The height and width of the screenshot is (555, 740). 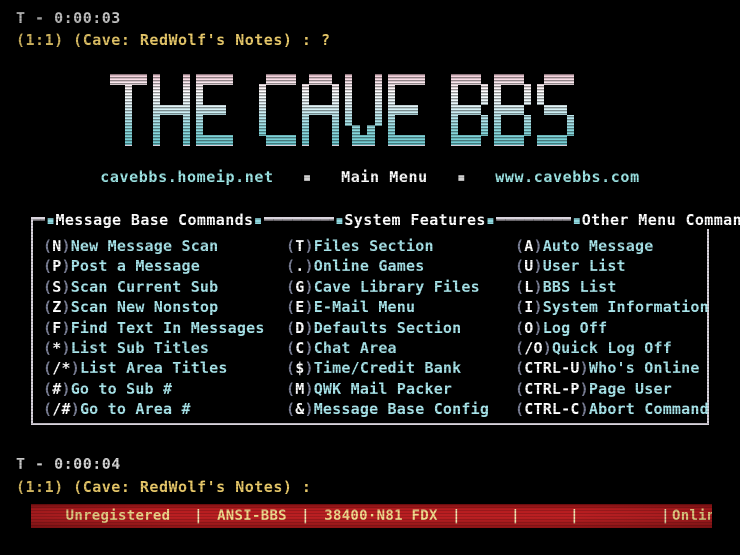 What do you see at coordinates (164, 266) in the screenshot?
I see `menu-item: (P)Post a Message` at bounding box center [164, 266].